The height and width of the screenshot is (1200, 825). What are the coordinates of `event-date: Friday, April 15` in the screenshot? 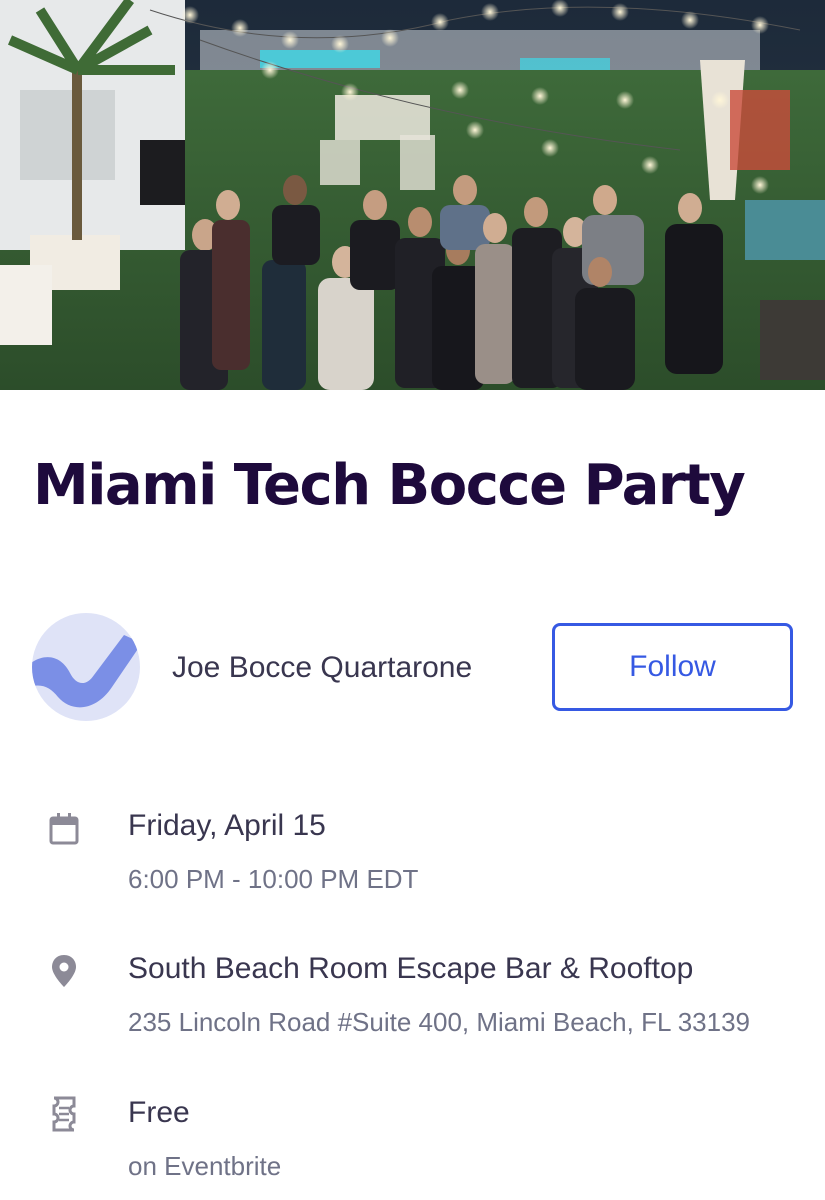 It's located at (227, 825).